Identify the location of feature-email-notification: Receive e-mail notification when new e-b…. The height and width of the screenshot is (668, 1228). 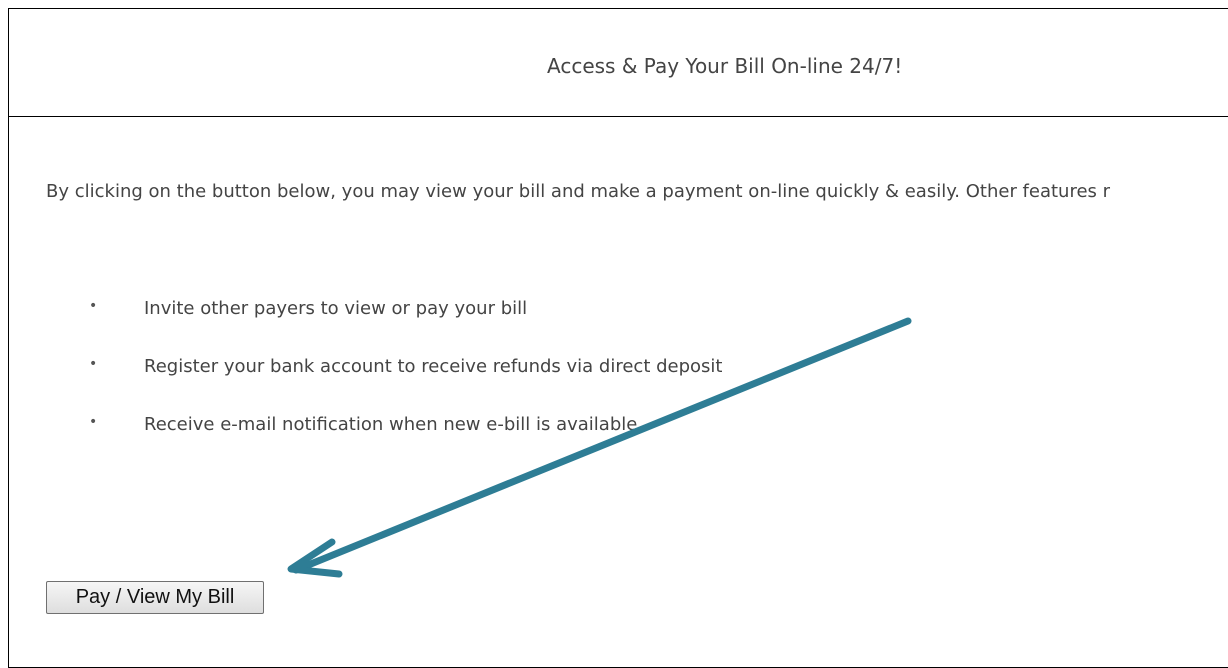
(391, 424).